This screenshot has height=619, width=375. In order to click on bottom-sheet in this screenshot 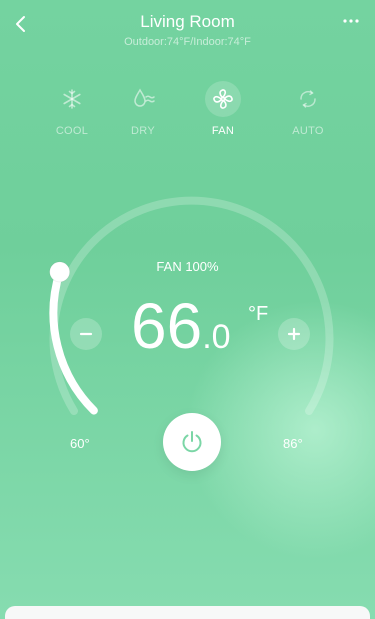, I will do `click(187, 612)`.